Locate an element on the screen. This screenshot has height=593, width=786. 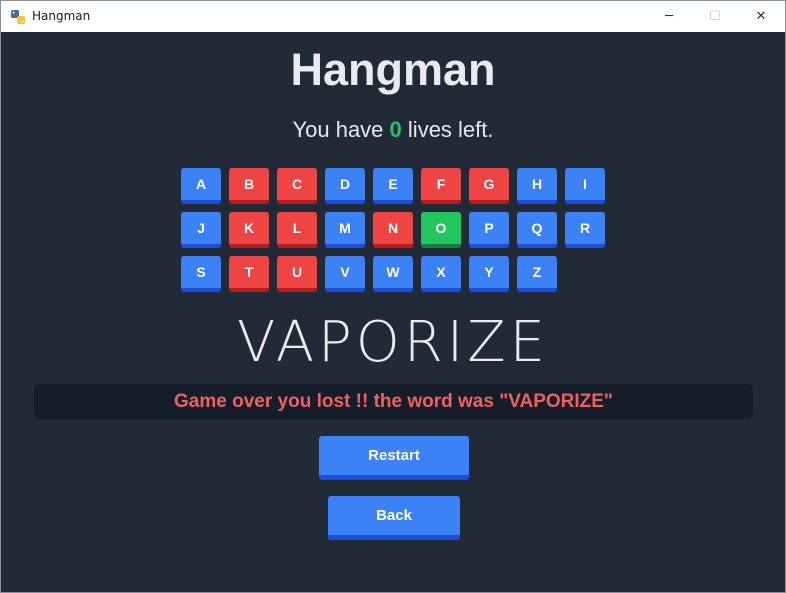
lives-status: You have 0 lives left. is located at coordinates (393, 130).